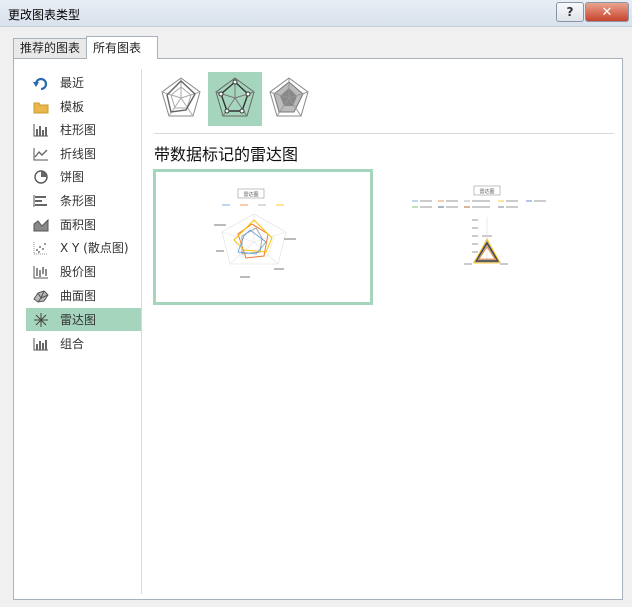 The height and width of the screenshot is (607, 632). What do you see at coordinates (72, 83) in the screenshot?
I see `category-label: 最近` at bounding box center [72, 83].